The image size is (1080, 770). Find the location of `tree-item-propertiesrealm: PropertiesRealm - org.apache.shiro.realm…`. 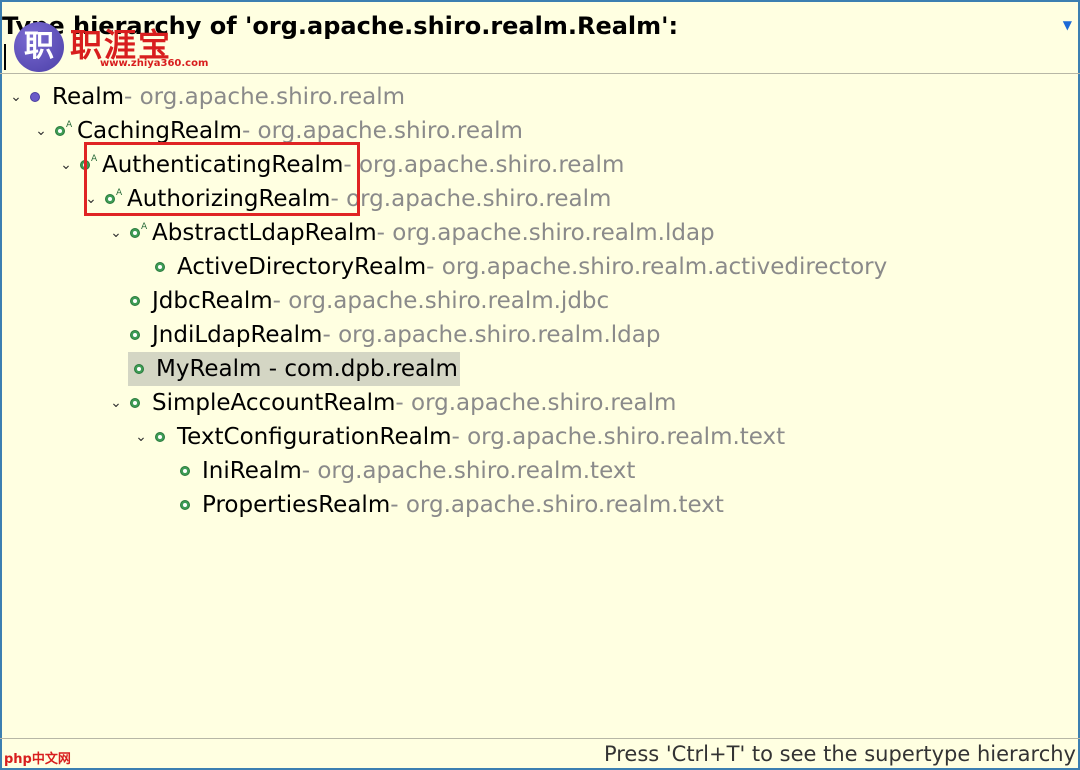

tree-item-propertiesrealm: PropertiesRealm - org.apache.shiro.realm… is located at coordinates (441, 505).